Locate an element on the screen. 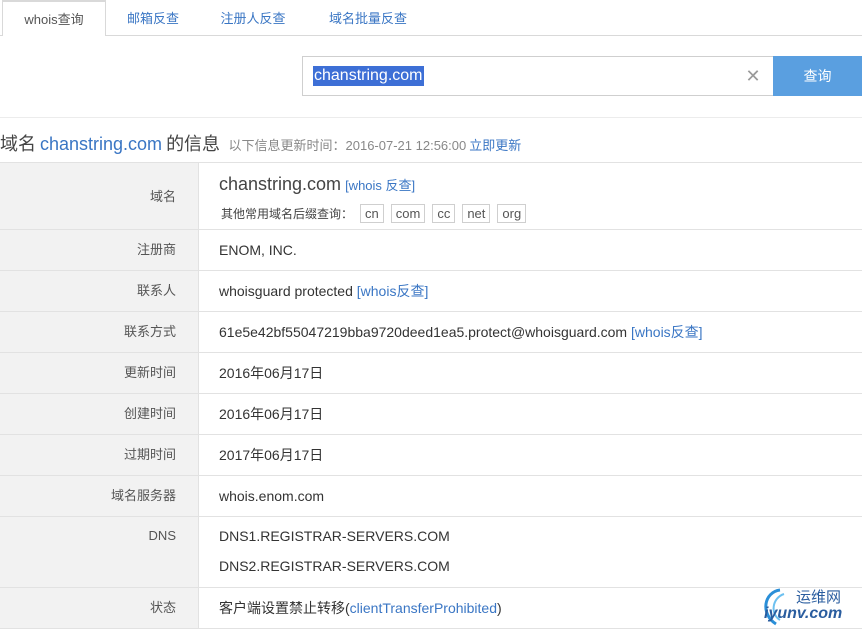  title-suffix: 的信息 is located at coordinates (193, 144).